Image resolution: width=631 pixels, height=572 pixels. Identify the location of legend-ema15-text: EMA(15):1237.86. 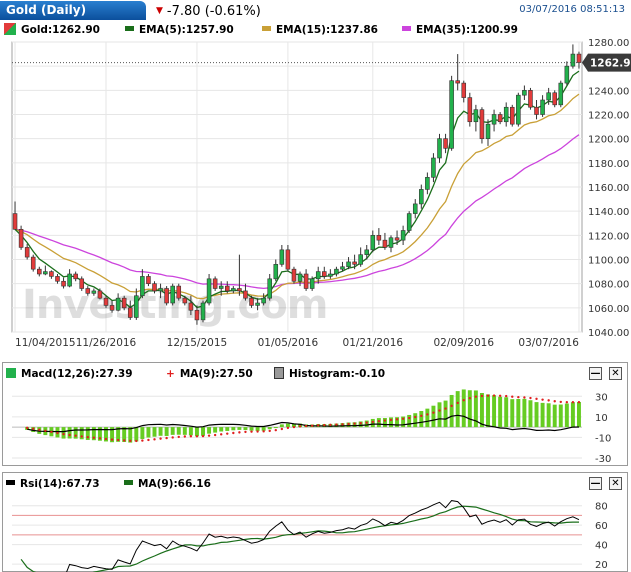
(327, 30).